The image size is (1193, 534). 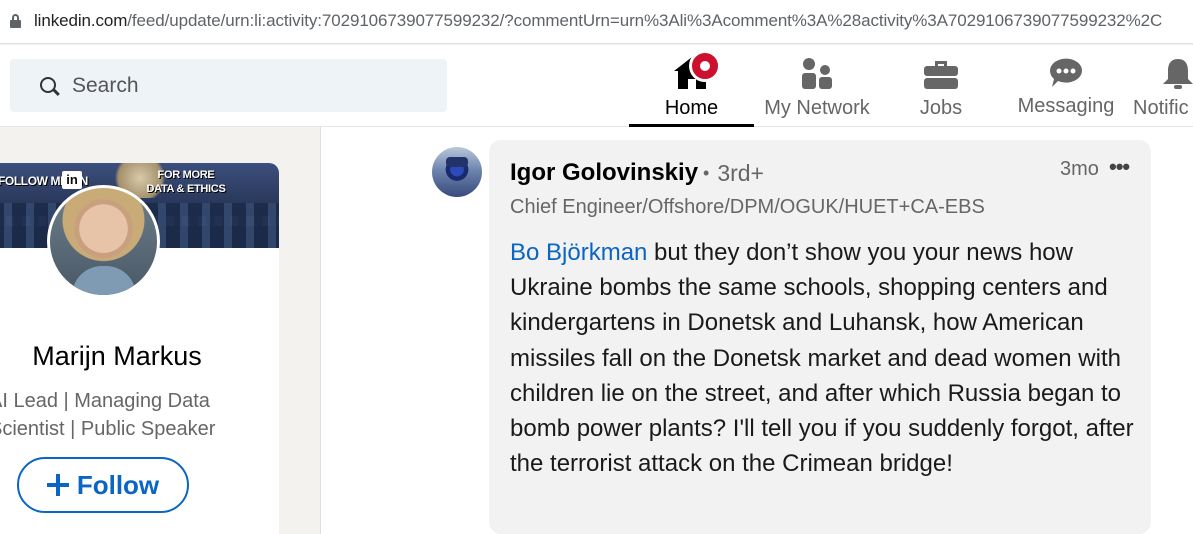 What do you see at coordinates (1160, 86) in the screenshot?
I see `nav-notifications: Notific` at bounding box center [1160, 86].